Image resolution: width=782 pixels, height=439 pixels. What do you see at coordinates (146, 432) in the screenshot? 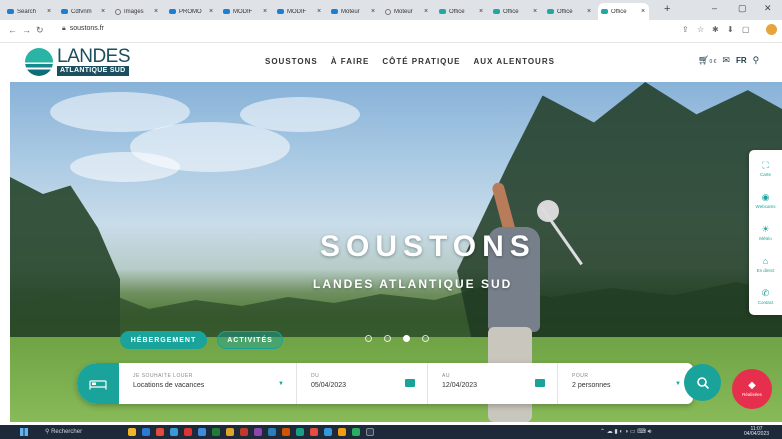
I see `mail-app-icon` at bounding box center [146, 432].